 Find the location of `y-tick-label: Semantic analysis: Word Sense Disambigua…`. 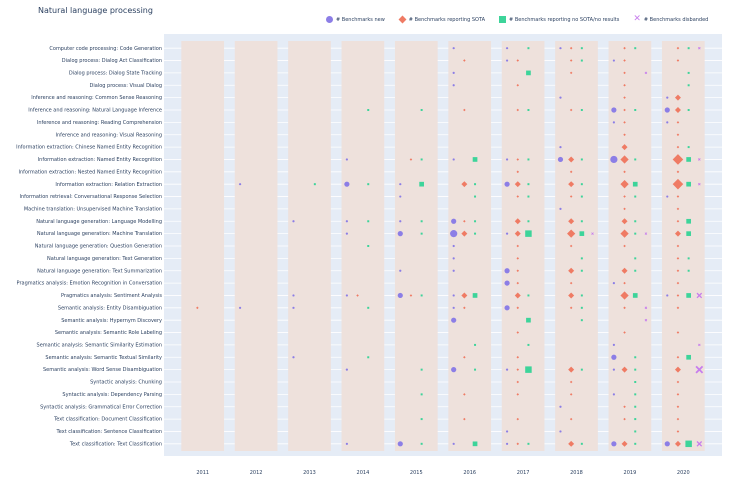

y-tick-label: Semantic analysis: Word Sense Disambigua… is located at coordinates (102, 370).